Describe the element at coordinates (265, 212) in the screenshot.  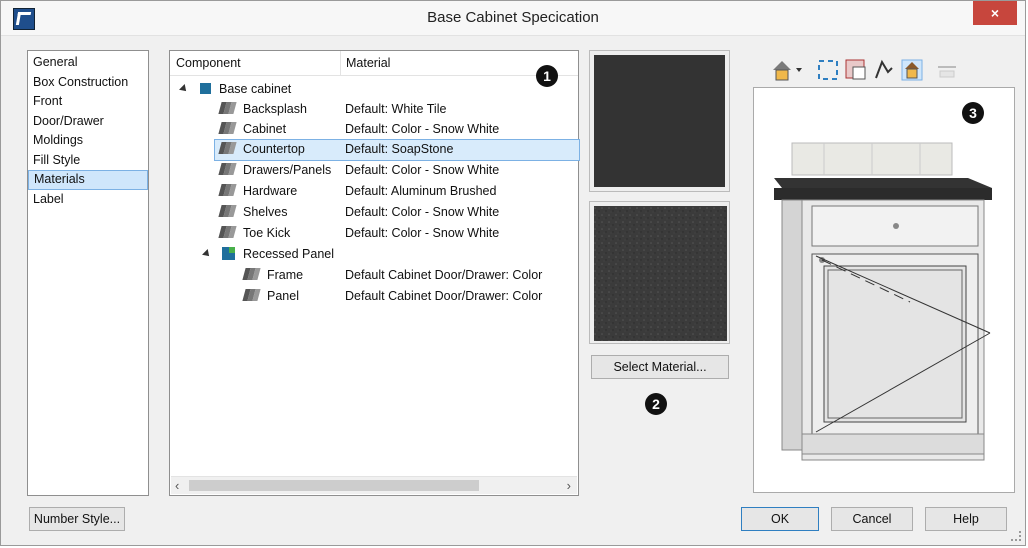
I see `component-label: Shelves` at that location.